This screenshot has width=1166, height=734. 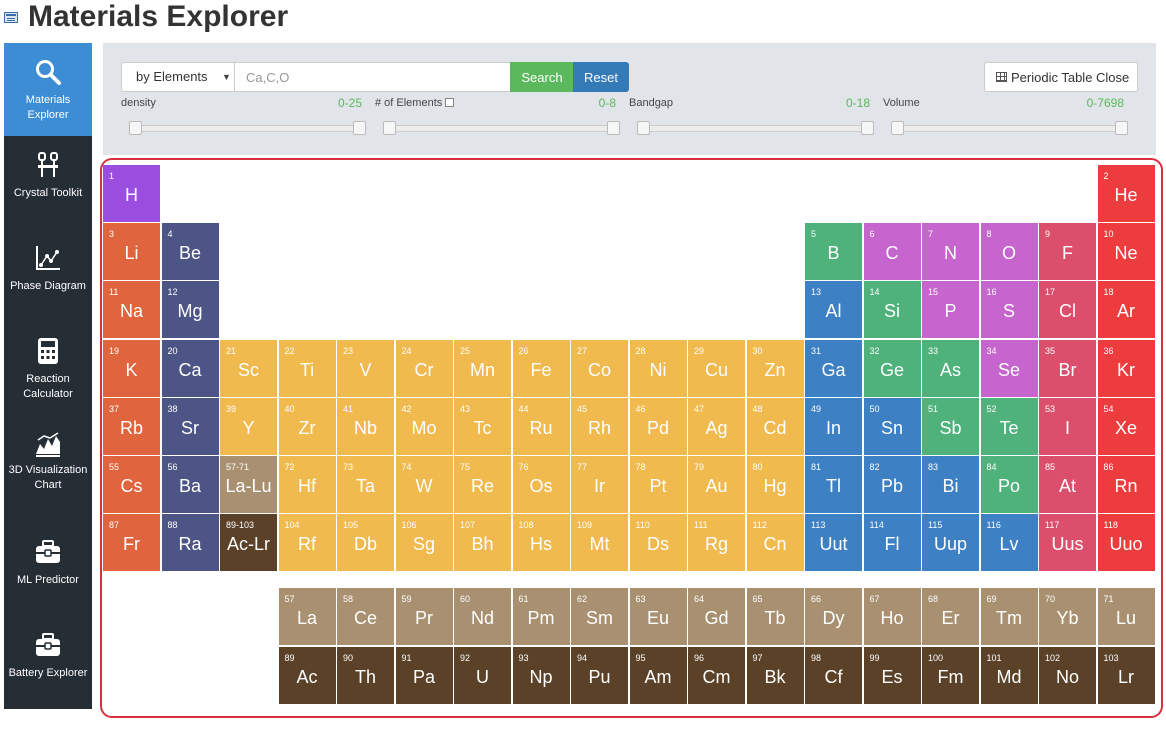 What do you see at coordinates (307, 368) in the screenshot?
I see `element-tile-ti: 22 Ti` at bounding box center [307, 368].